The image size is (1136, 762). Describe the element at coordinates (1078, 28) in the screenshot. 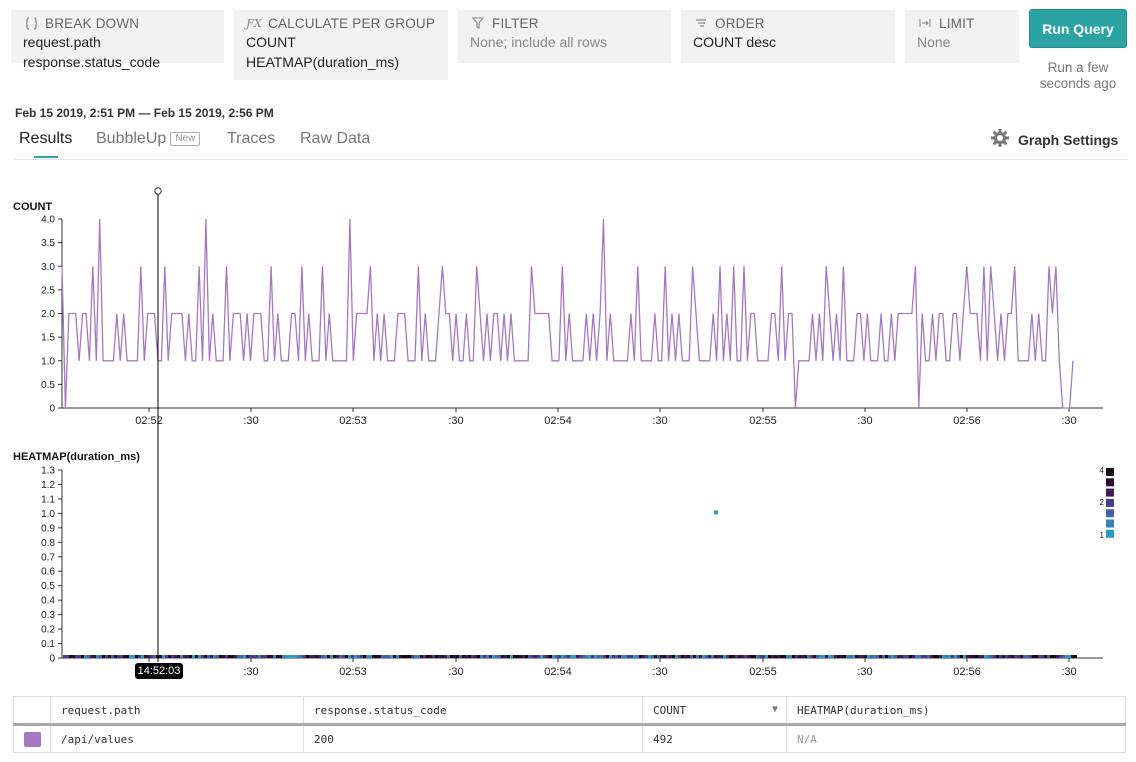

I see `run-query-button: Run Query` at that location.